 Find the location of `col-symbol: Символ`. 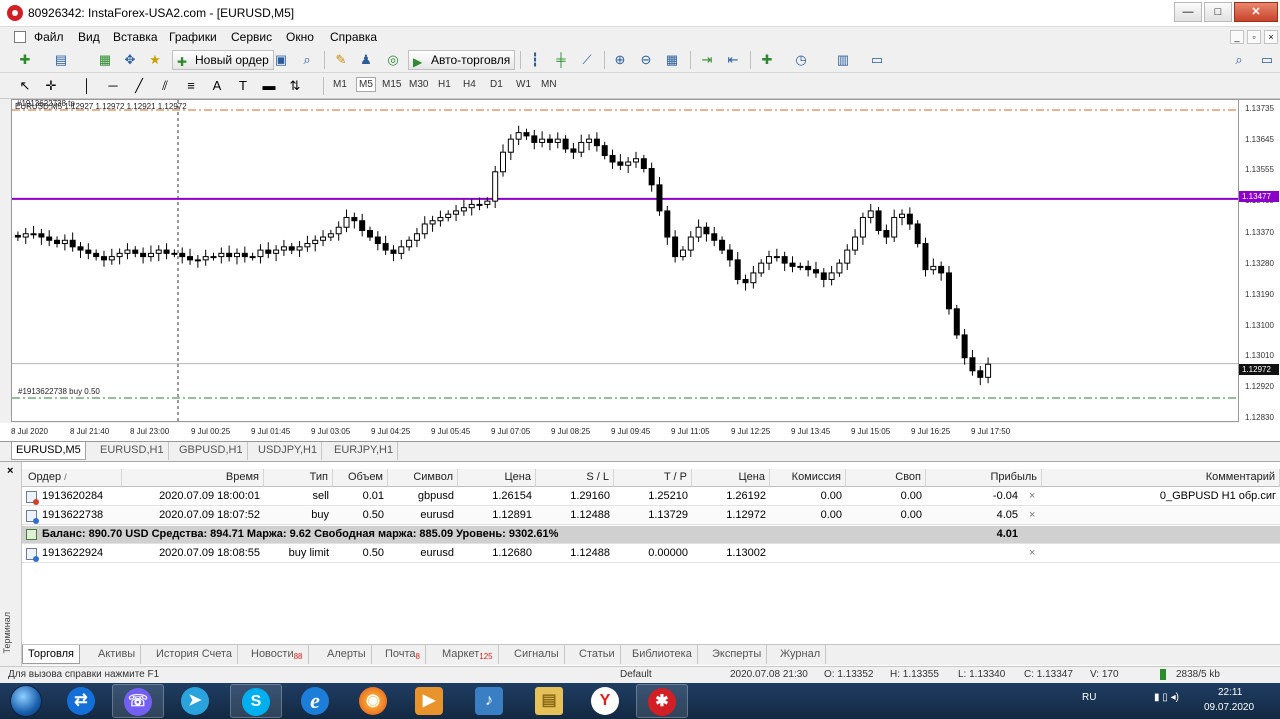

col-symbol: Символ is located at coordinates (423, 478).